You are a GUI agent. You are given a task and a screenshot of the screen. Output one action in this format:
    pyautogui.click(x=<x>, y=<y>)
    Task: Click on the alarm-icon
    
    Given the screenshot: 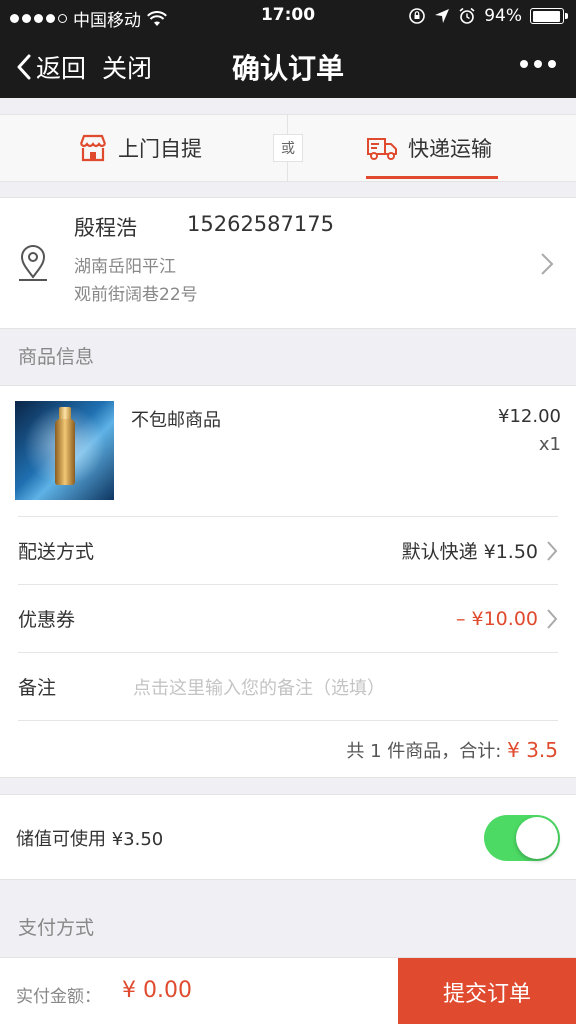 What is the action you would take?
    pyautogui.click(x=467, y=15)
    